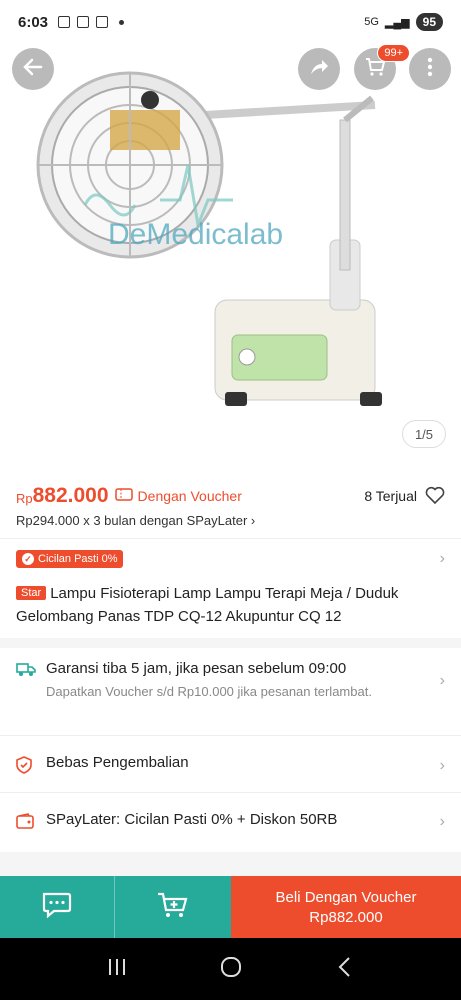  Describe the element at coordinates (27, 821) in the screenshot. I see `wallet-icon` at that location.